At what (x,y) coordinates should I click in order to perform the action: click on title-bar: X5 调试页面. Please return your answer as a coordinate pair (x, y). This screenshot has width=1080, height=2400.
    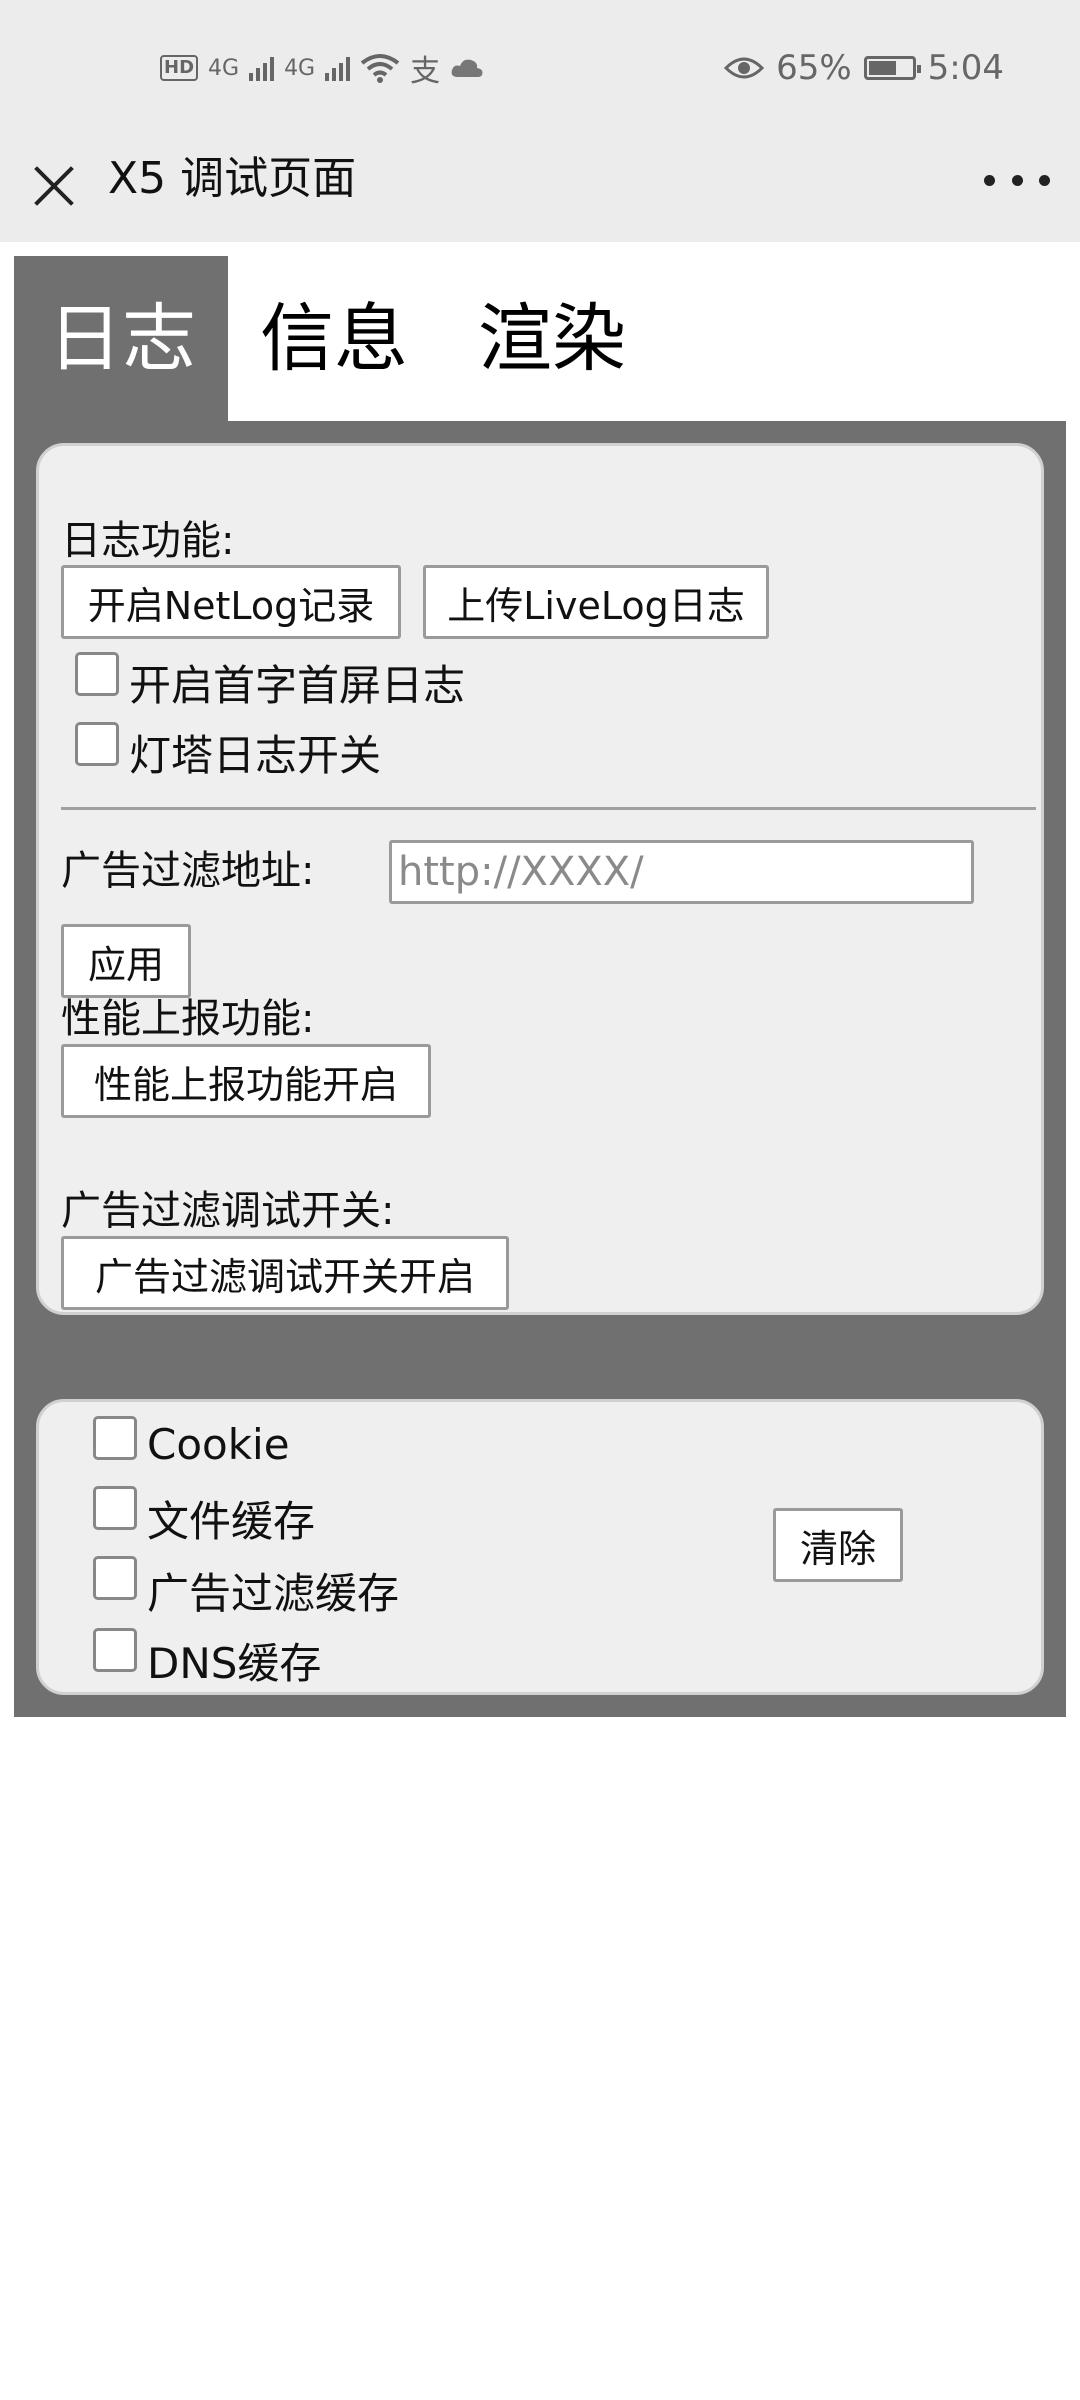
    Looking at the image, I should click on (540, 191).